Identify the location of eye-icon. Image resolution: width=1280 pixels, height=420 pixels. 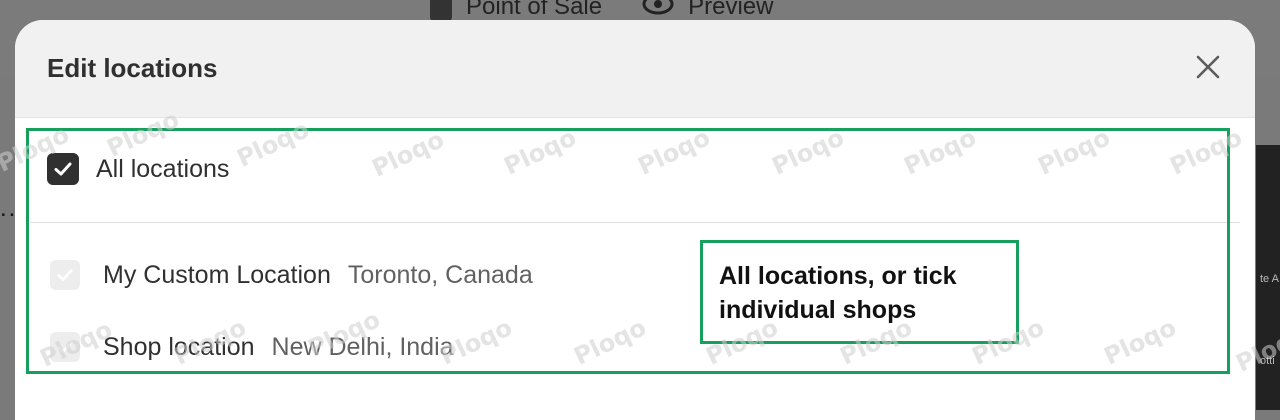
(658, 11).